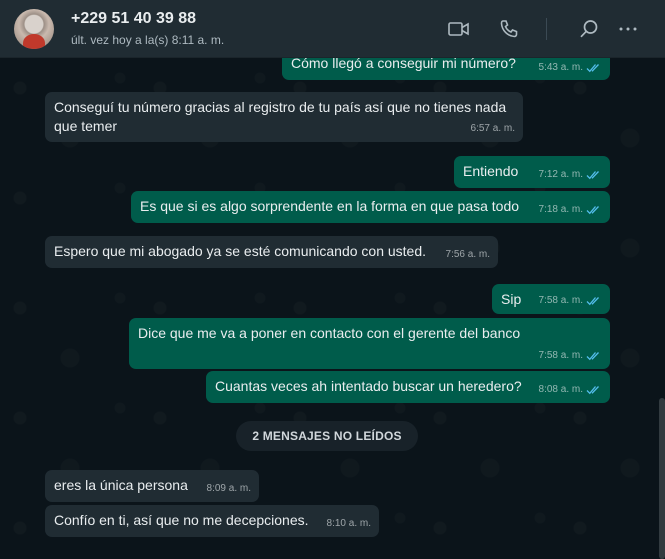 The height and width of the screenshot is (559, 665). What do you see at coordinates (546, 29) in the screenshot?
I see `header-divider` at bounding box center [546, 29].